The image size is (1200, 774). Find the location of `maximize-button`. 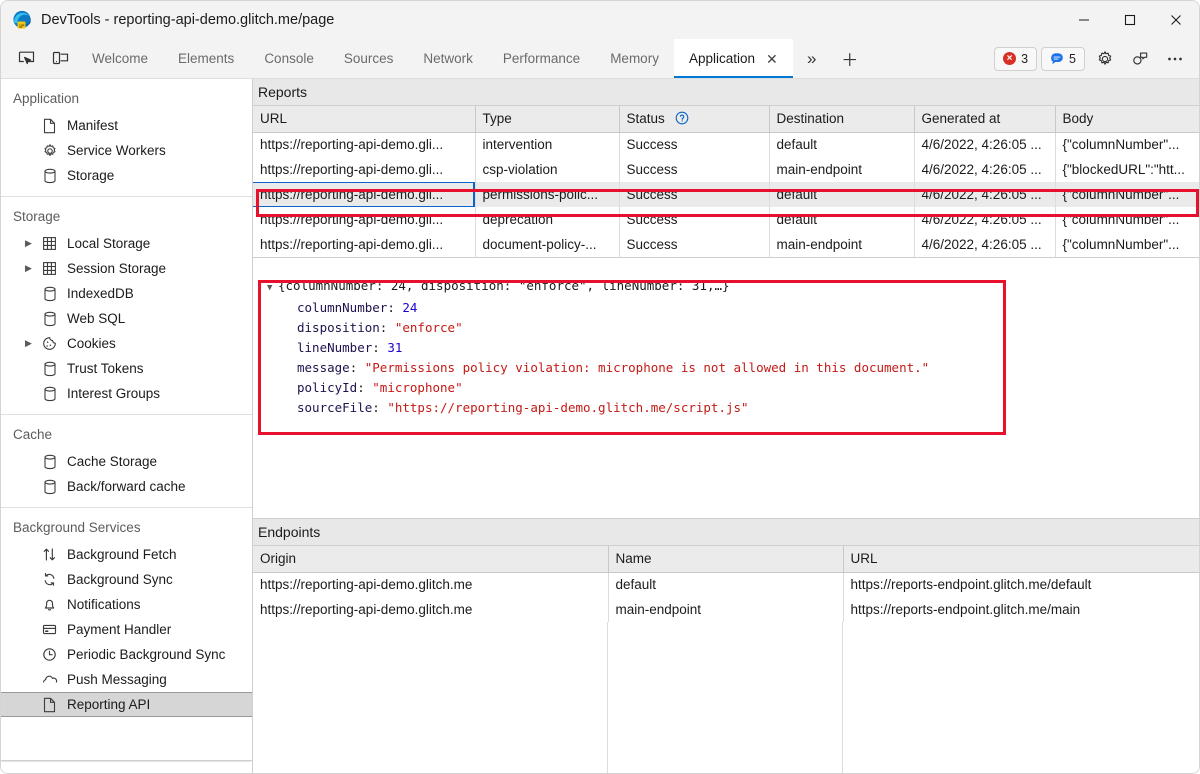

maximize-button is located at coordinates (1130, 20).